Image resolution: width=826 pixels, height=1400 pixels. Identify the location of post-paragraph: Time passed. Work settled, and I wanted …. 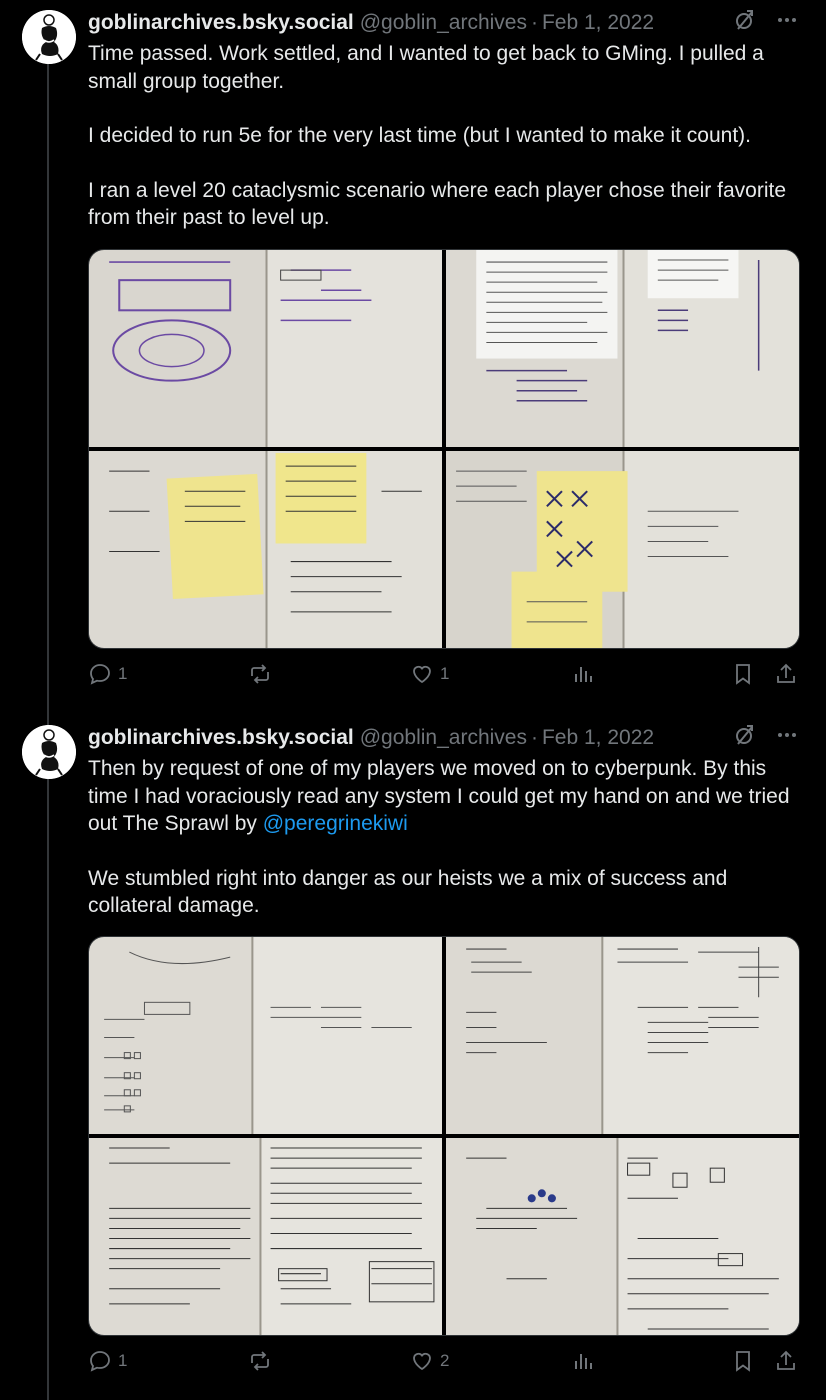
(426, 67).